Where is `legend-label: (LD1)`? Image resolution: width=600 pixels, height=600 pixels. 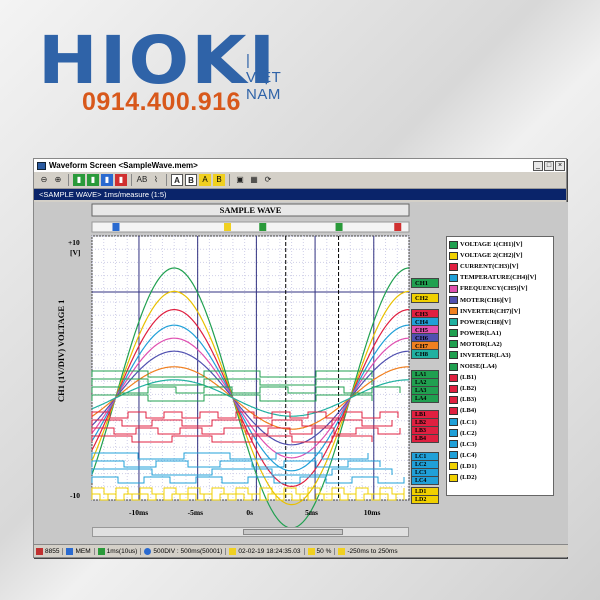
legend-label: (LD1) is located at coordinates (468, 466).